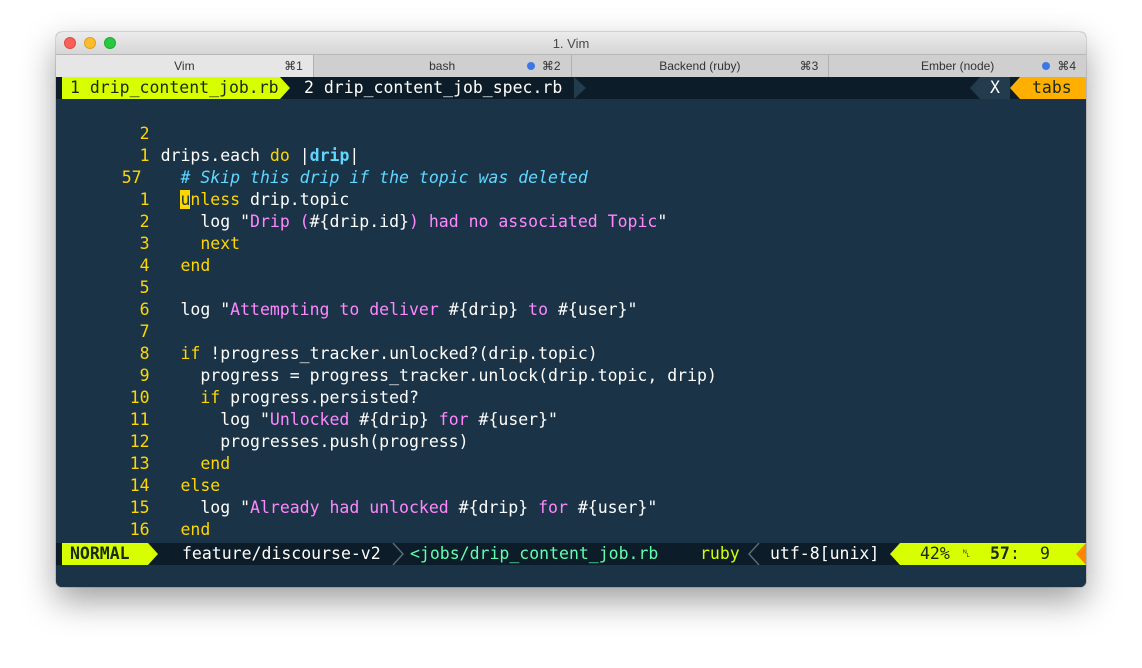  Describe the element at coordinates (720, 553) in the screenshot. I see `file-type: ruby` at that location.